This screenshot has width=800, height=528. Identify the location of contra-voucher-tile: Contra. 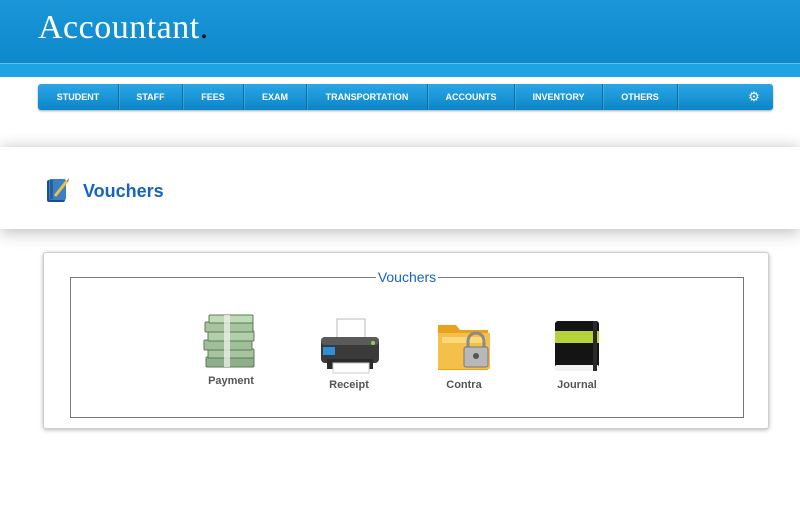
(464, 354).